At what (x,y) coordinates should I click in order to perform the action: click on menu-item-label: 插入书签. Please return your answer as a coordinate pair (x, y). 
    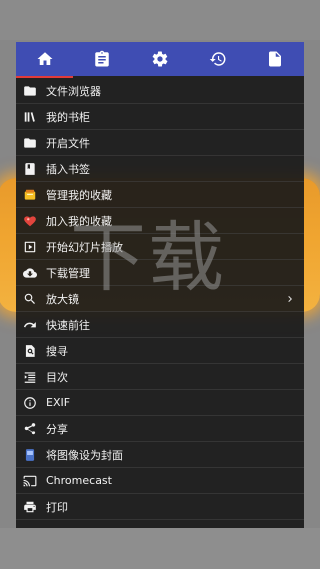
    Looking at the image, I should click on (68, 169).